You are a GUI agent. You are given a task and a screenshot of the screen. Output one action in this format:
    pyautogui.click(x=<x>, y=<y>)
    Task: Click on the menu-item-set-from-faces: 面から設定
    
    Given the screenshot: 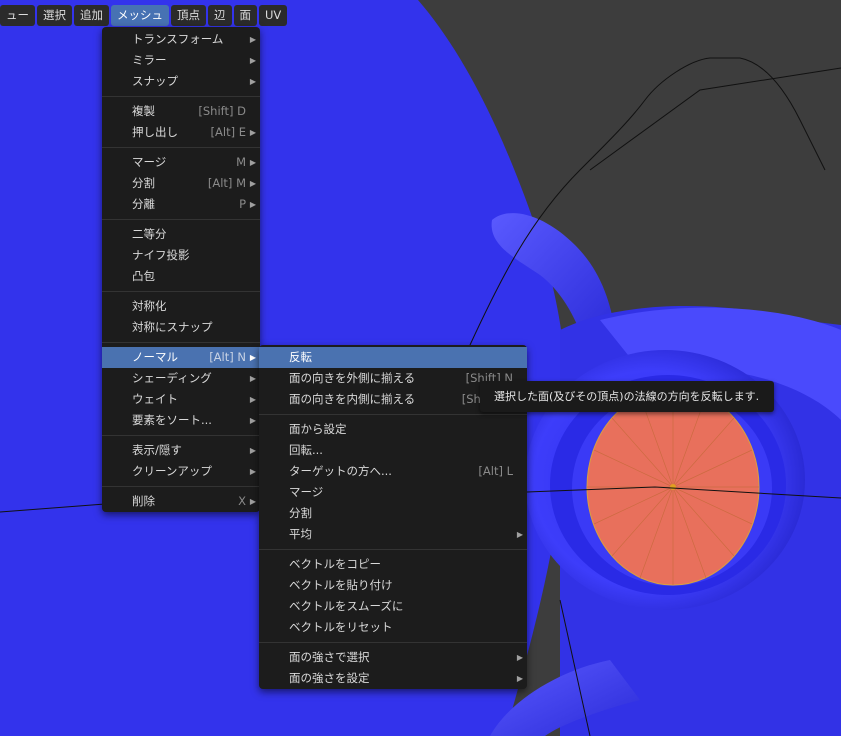 What is the action you would take?
    pyautogui.click(x=393, y=429)
    